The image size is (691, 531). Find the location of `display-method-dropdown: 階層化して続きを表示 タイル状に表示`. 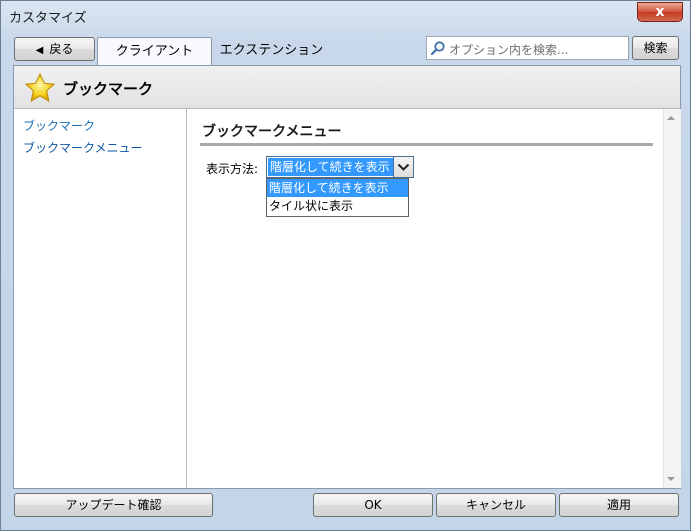

display-method-dropdown: 階層化して続きを表示 タイル状に表示 is located at coordinates (337, 197).